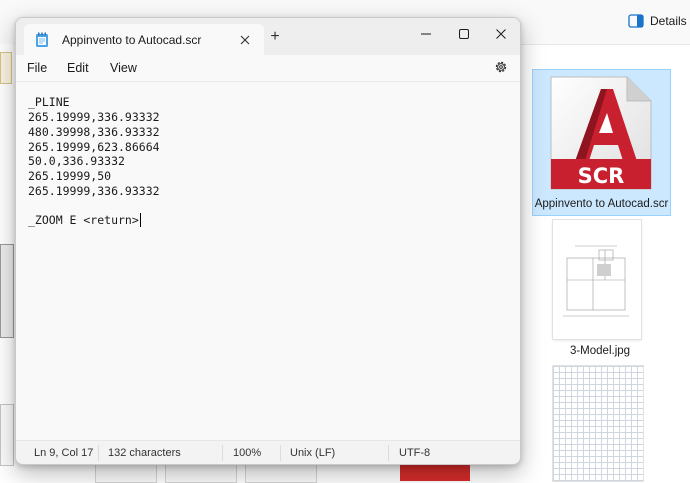 This screenshot has height=483, width=690. What do you see at coordinates (598, 423) in the screenshot?
I see `file-thumbnail-grid-paper` at bounding box center [598, 423].